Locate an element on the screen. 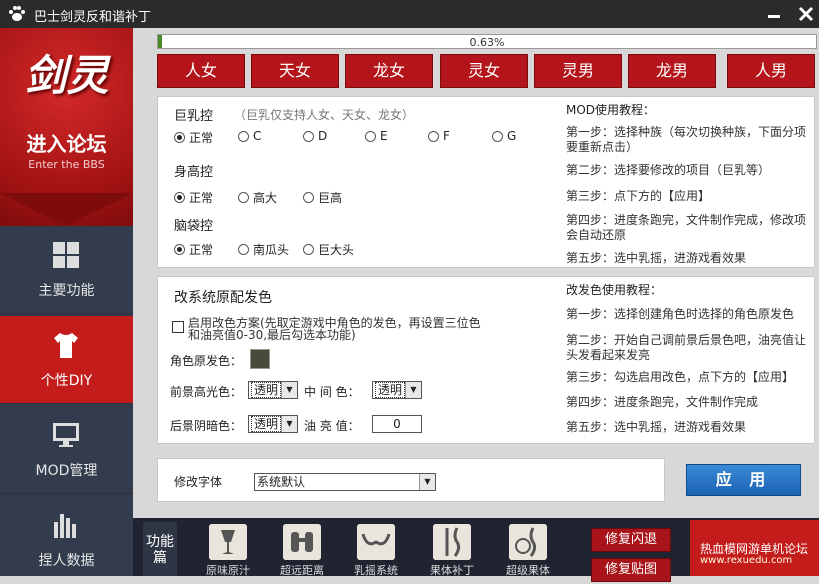 This screenshot has width=819, height=584. head-option-huge: 巨大头 is located at coordinates (328, 249).